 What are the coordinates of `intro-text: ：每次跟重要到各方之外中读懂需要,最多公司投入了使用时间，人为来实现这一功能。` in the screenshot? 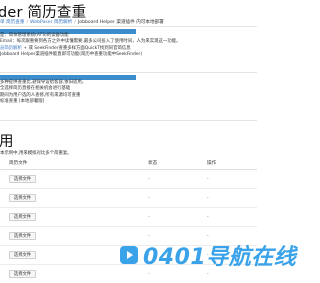 It's located at (96, 41).